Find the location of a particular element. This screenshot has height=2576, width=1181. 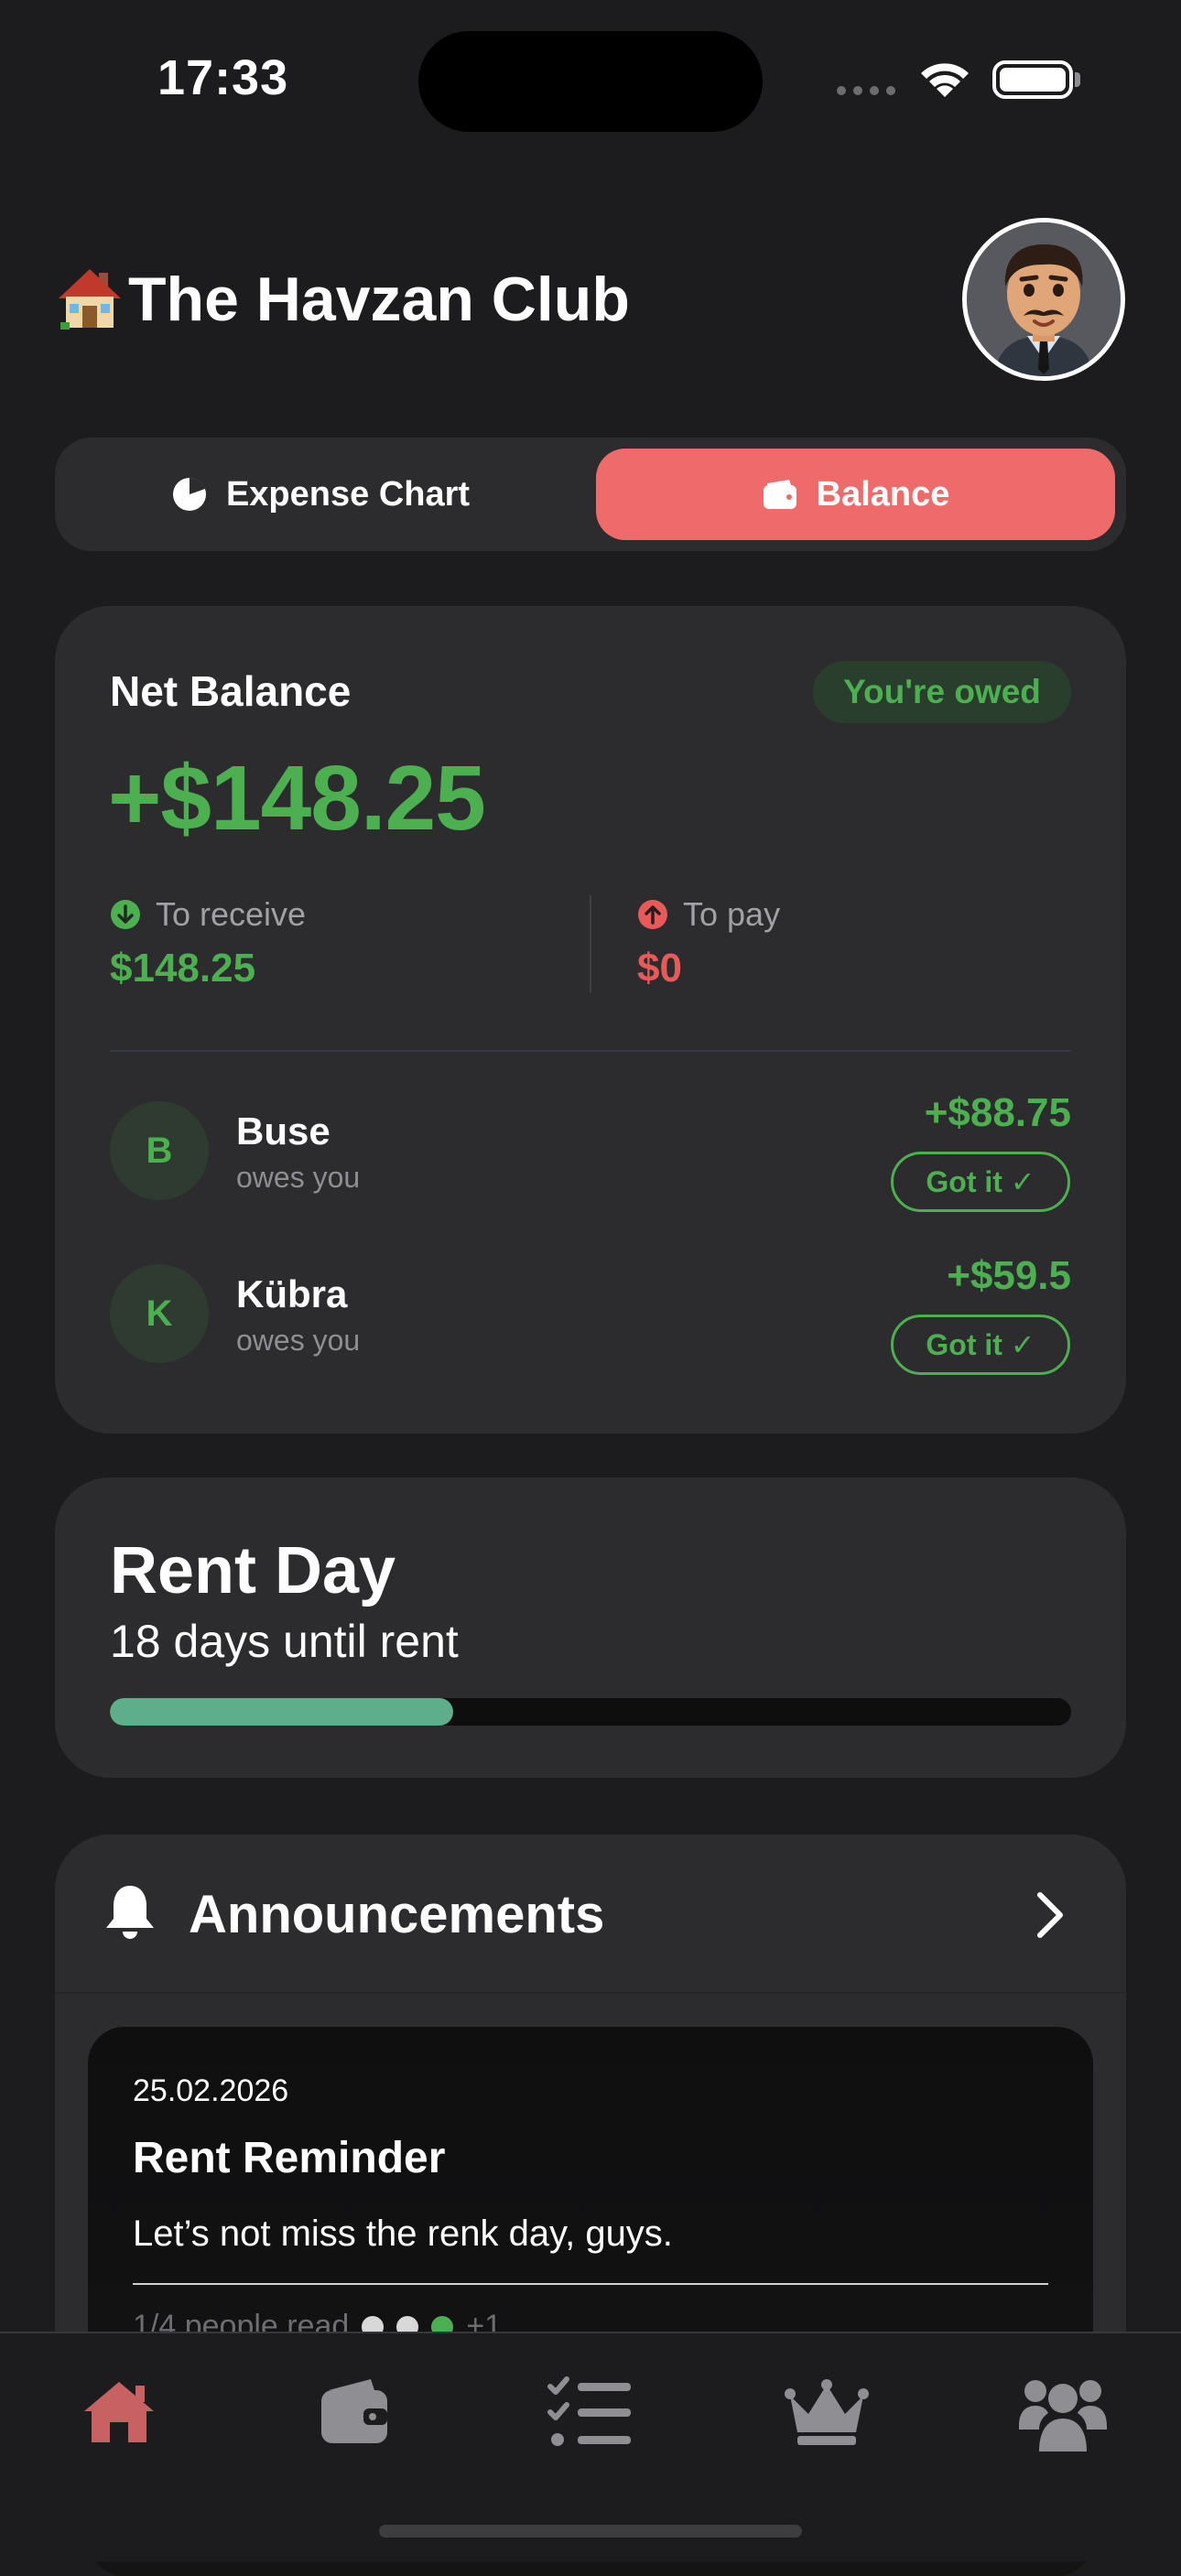

group-title: The Havzan Club is located at coordinates (379, 300).